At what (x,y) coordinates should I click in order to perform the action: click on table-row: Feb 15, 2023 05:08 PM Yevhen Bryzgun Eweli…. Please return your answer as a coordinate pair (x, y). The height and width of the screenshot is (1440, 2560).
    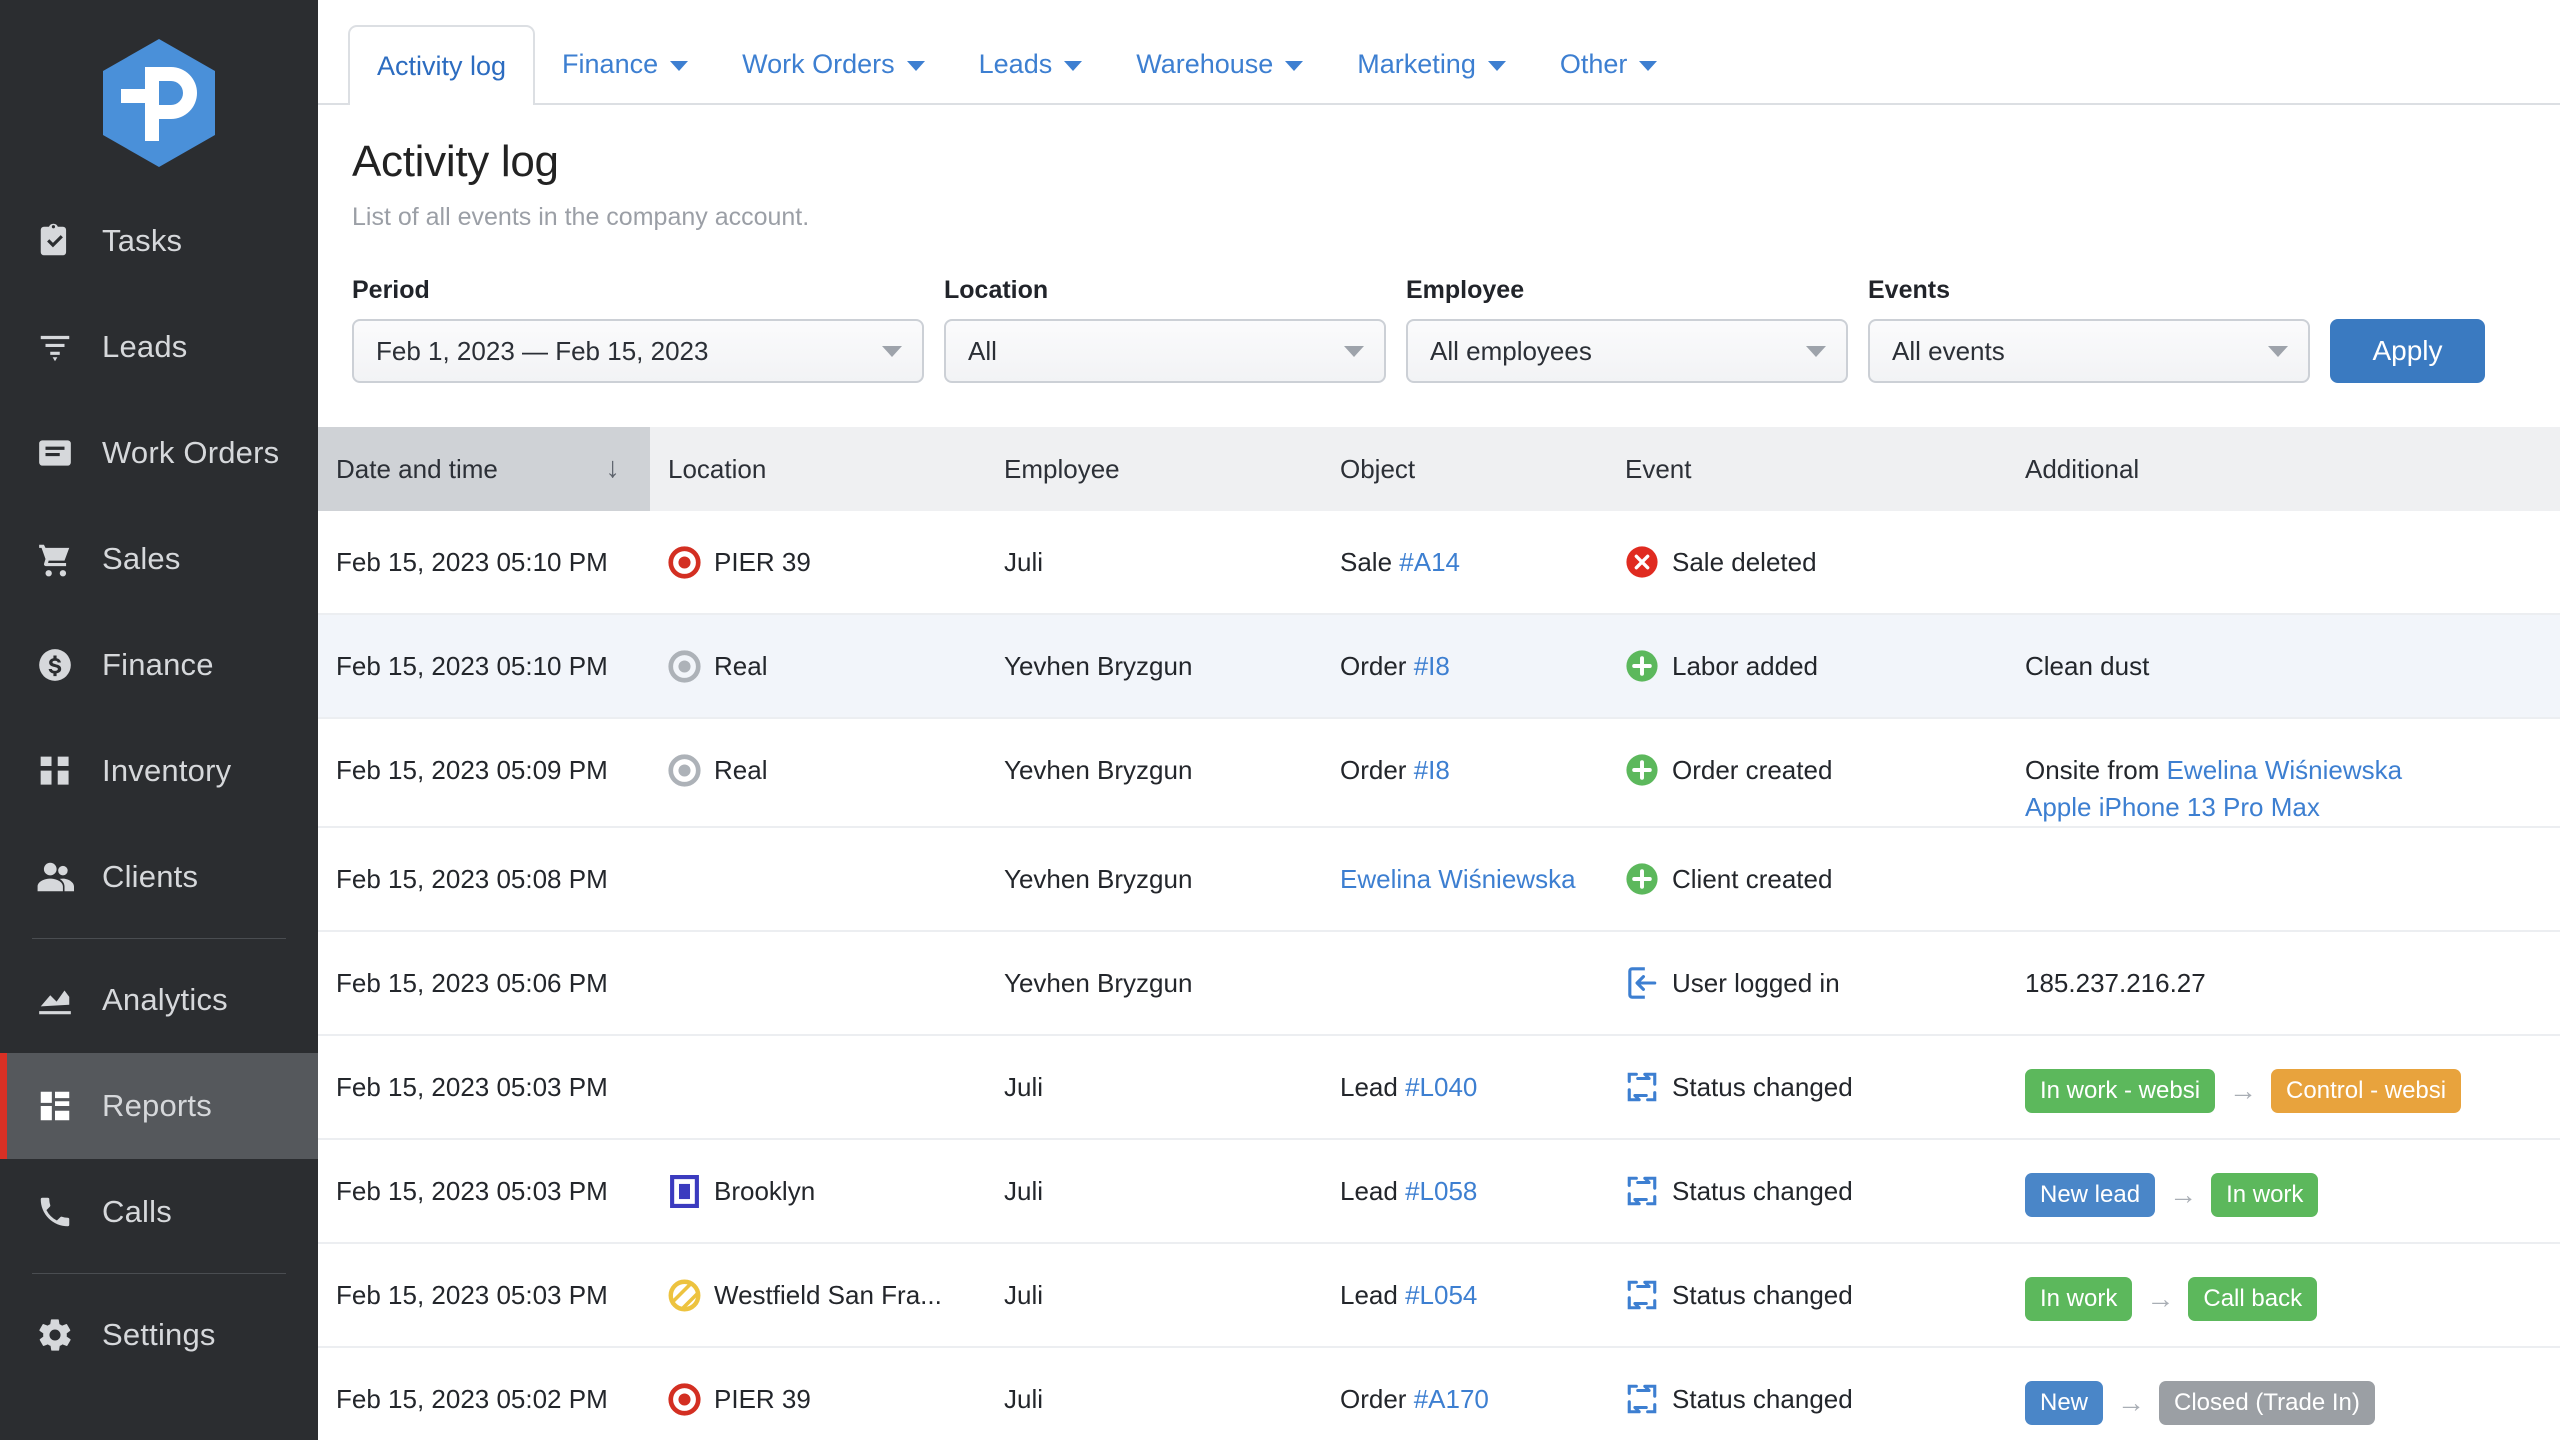
    Looking at the image, I should click on (1439, 880).